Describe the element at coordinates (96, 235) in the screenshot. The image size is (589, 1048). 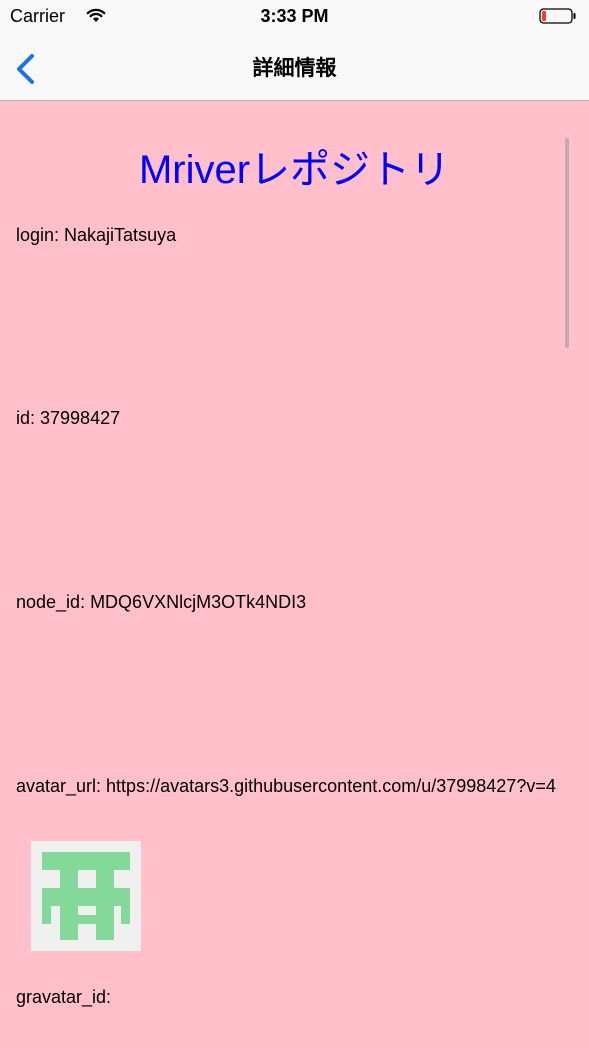
I see `login-field: login: NakajiTatsuya` at that location.